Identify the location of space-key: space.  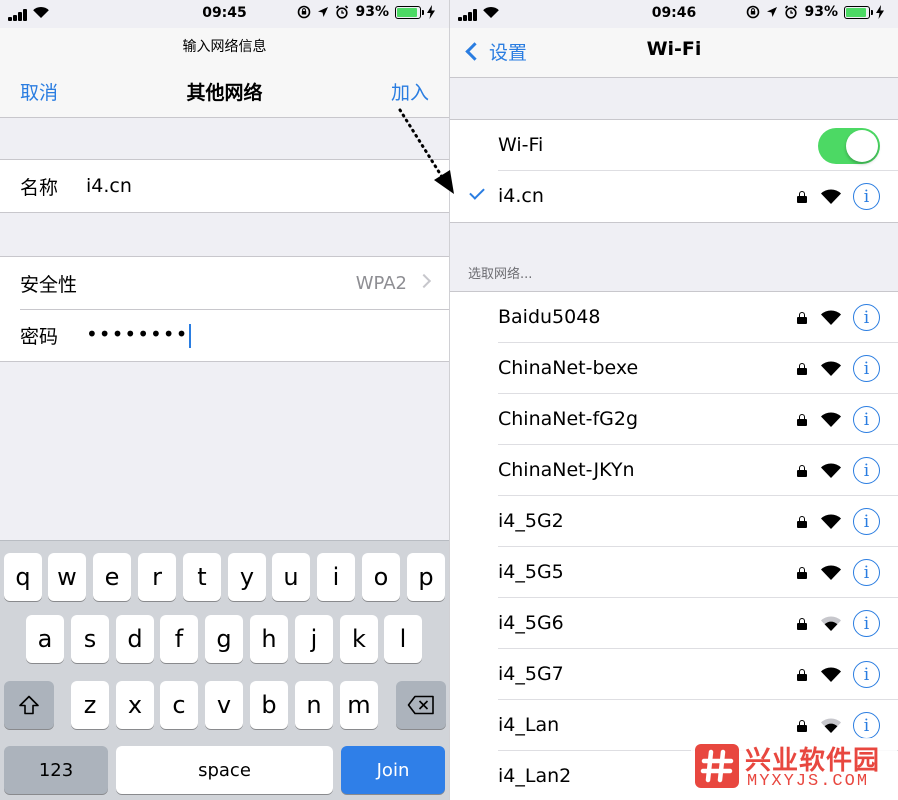
(224, 770).